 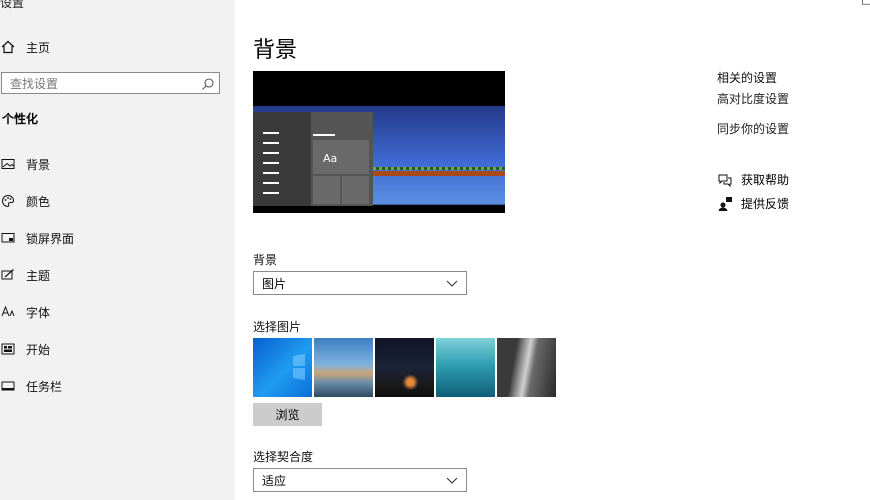 What do you see at coordinates (753, 98) in the screenshot?
I see `high-contrast-link: 高对比度设置` at bounding box center [753, 98].